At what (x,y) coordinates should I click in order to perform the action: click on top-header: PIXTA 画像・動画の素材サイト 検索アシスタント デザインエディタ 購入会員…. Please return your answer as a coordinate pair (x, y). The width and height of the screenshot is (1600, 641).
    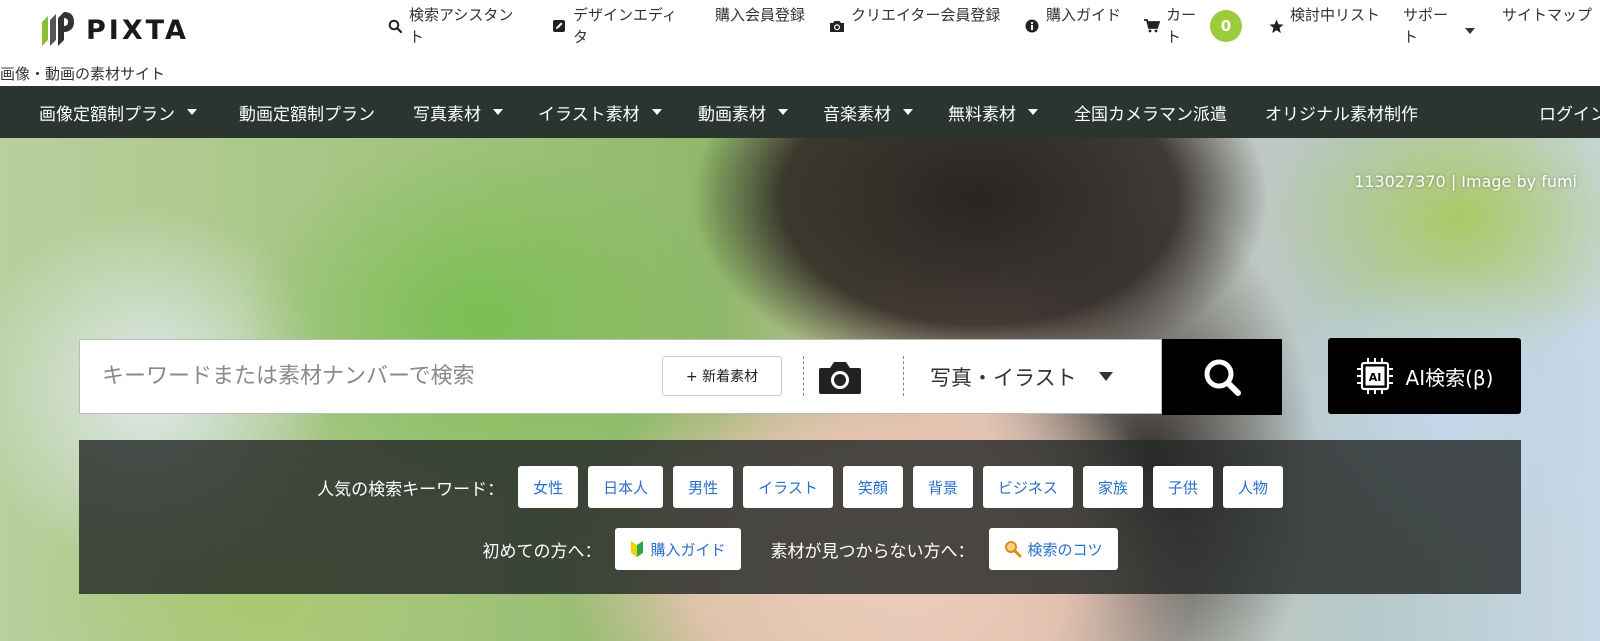
    Looking at the image, I should click on (800, 43).